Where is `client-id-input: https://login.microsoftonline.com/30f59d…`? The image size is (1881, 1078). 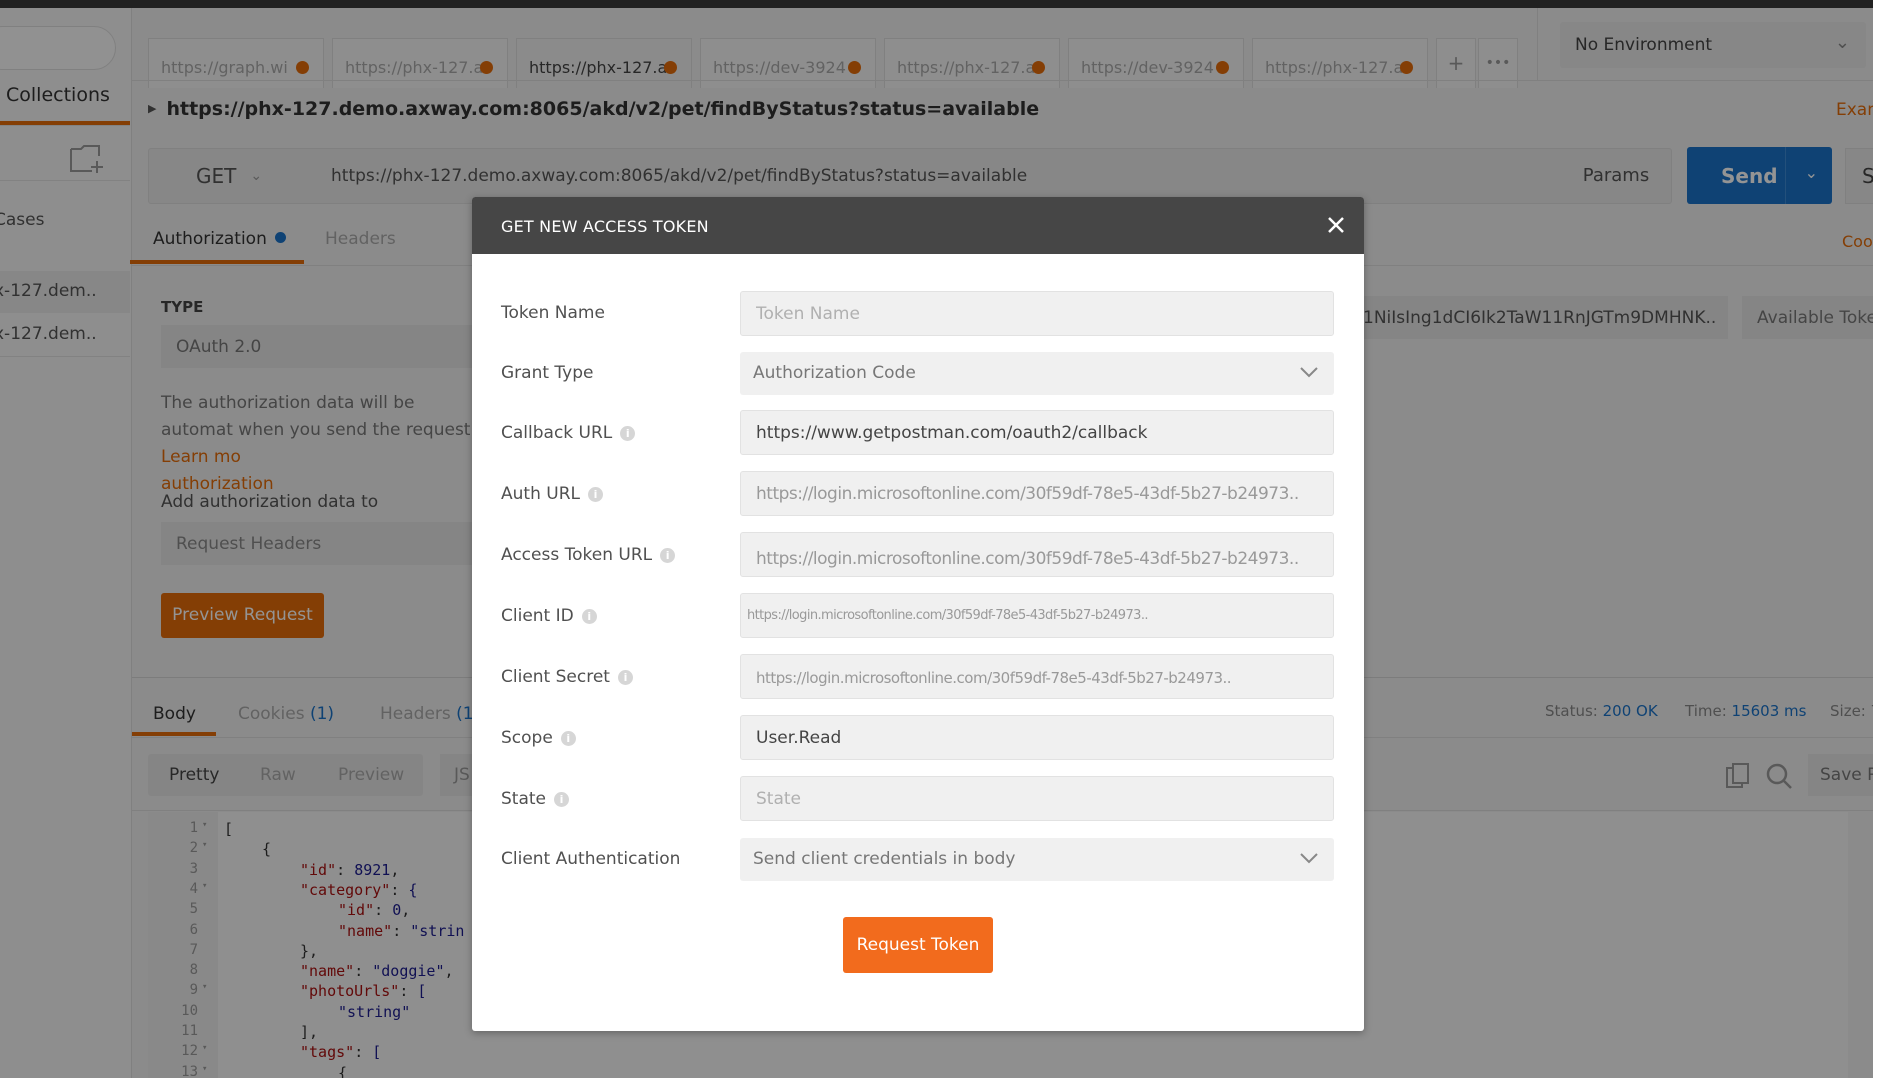
client-id-input: https://login.microsoftonline.com/30f59d… is located at coordinates (1037, 615).